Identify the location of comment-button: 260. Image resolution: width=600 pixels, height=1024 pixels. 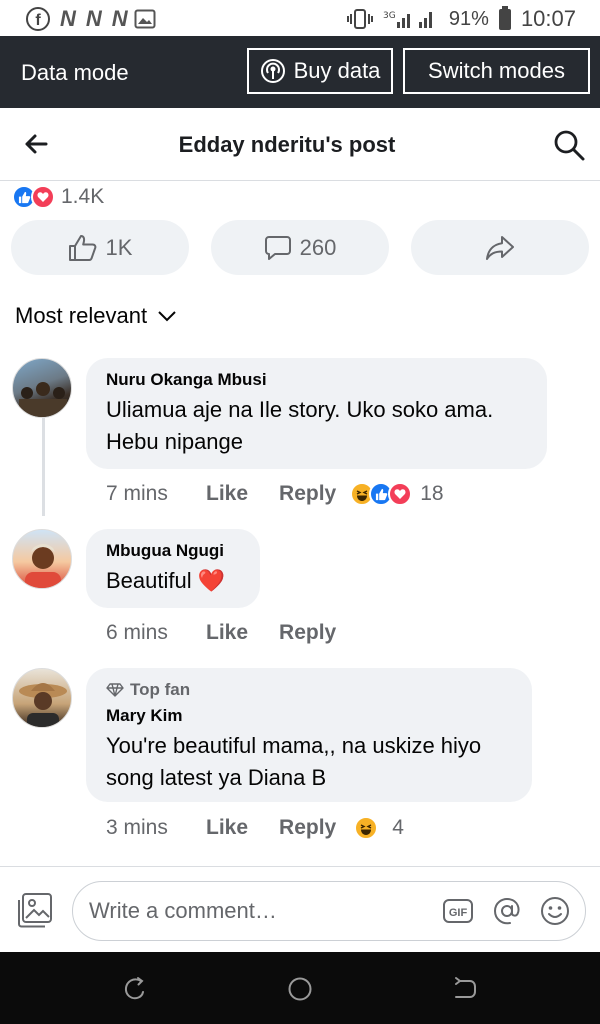
(300, 247).